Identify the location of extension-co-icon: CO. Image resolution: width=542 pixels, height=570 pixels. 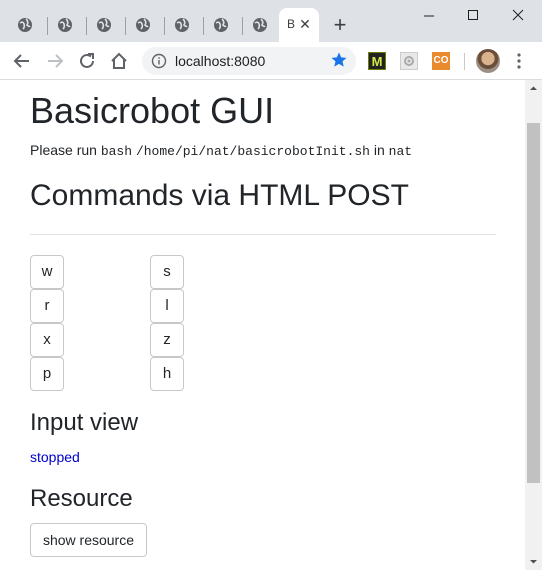
(441, 61).